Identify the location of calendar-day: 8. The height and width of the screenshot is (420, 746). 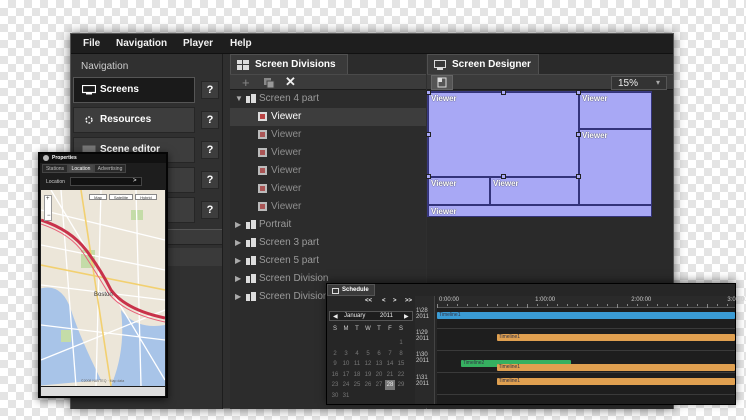
(401, 354).